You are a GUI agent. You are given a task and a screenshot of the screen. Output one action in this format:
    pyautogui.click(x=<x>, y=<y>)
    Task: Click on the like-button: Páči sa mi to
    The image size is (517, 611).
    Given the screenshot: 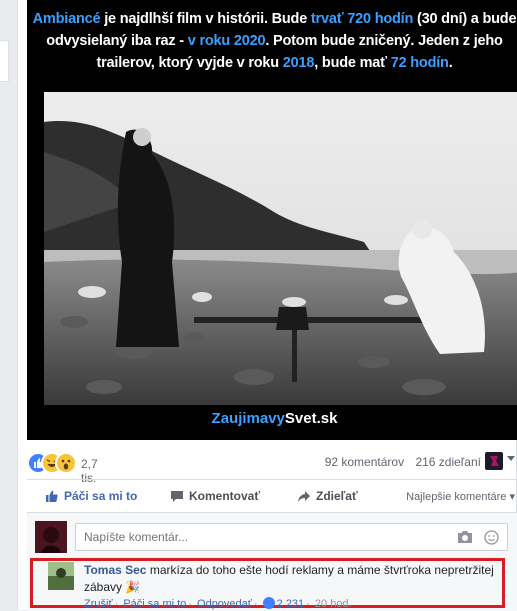 What is the action you would take?
    pyautogui.click(x=91, y=496)
    